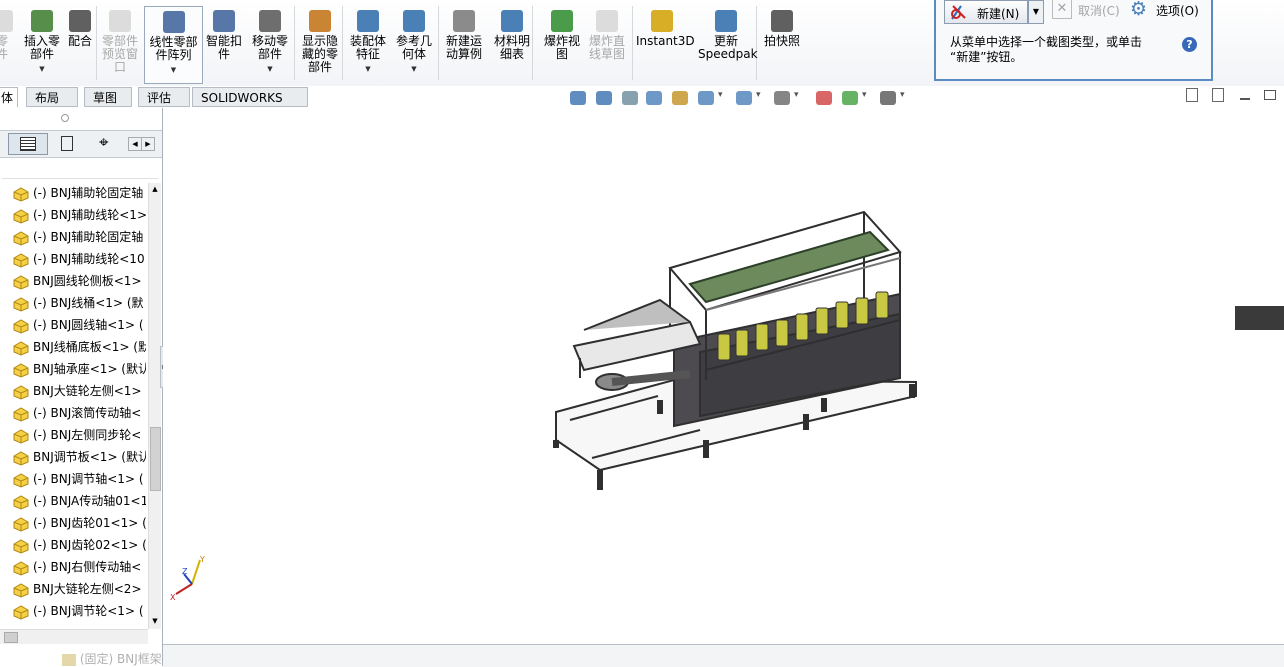  Describe the element at coordinates (79, 567) in the screenshot. I see `tree-item: (-) BNJ右侧传动轴<` at that location.